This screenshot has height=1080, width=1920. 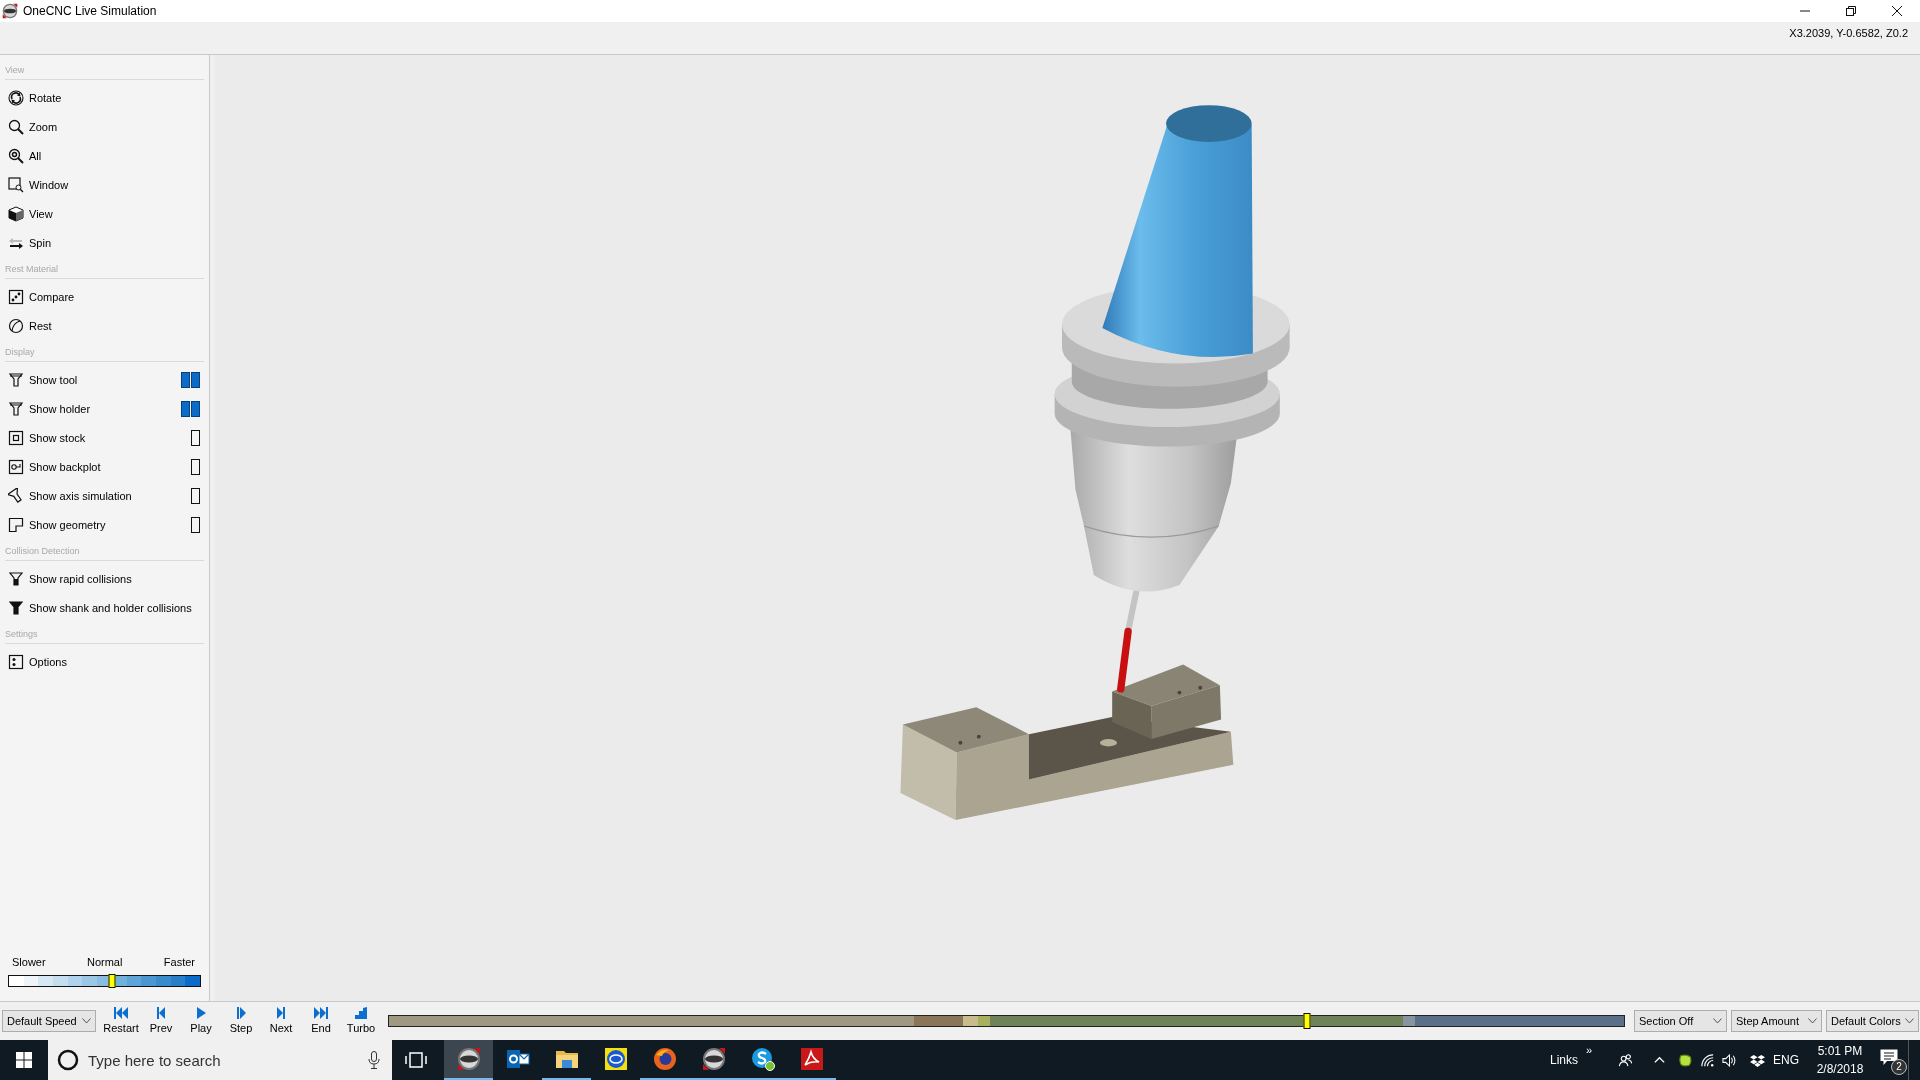 What do you see at coordinates (1848, 33) in the screenshot?
I see `cursor-coordinates: X3.2039, Y-0.6582, Z0.2` at bounding box center [1848, 33].